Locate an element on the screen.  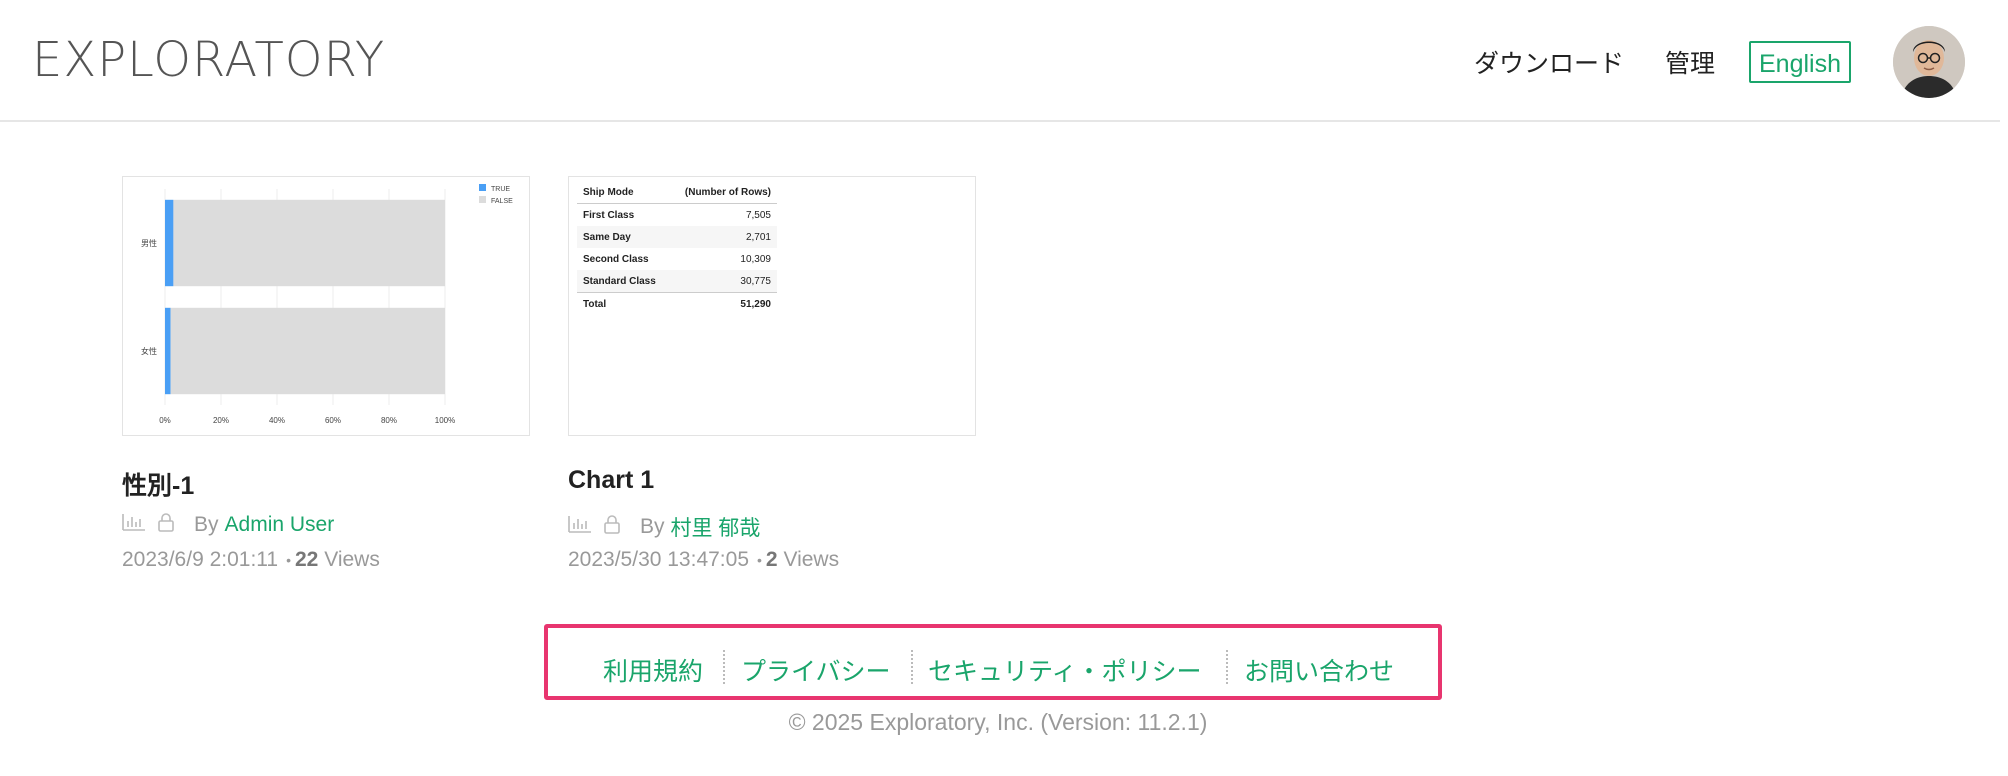
table-cell: 30,775 is located at coordinates (723, 281).